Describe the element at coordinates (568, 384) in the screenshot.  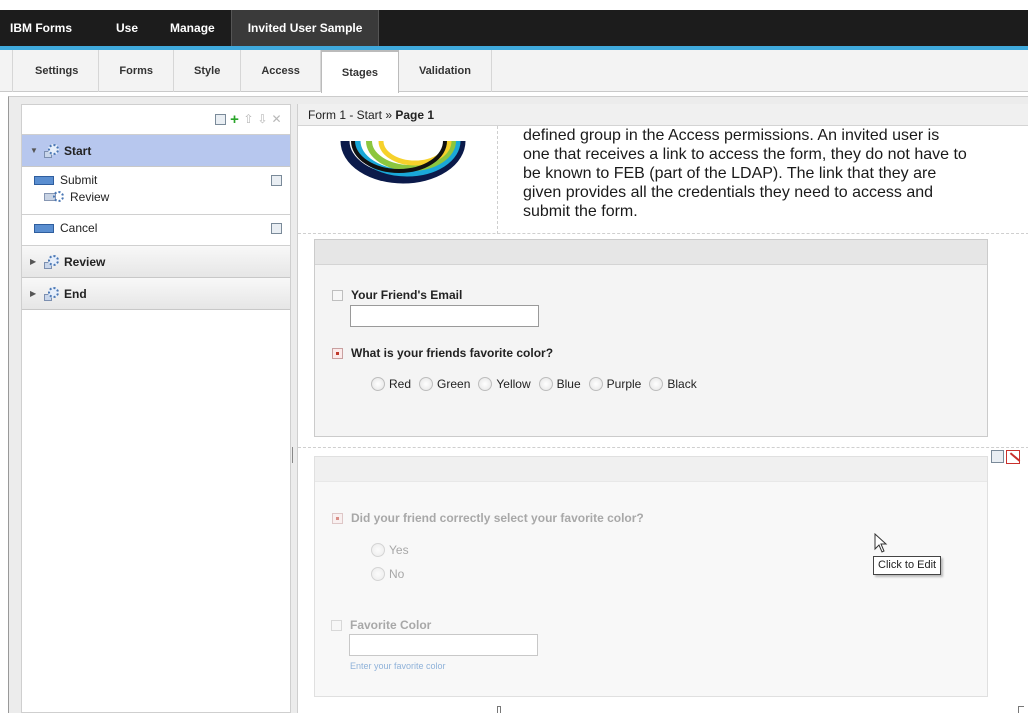
I see `radio-label: Blue` at that location.